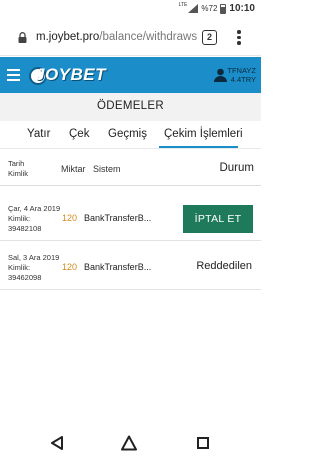  I want to click on row-status: Reddedilen, so click(224, 266).